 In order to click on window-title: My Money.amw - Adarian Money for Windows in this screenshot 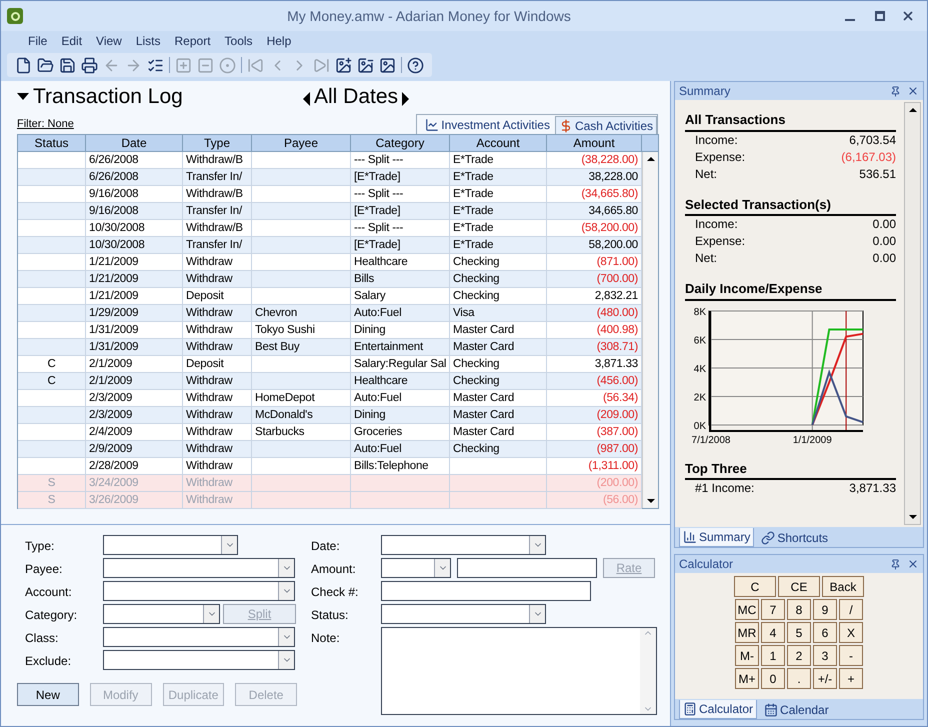, I will do `click(429, 16)`.